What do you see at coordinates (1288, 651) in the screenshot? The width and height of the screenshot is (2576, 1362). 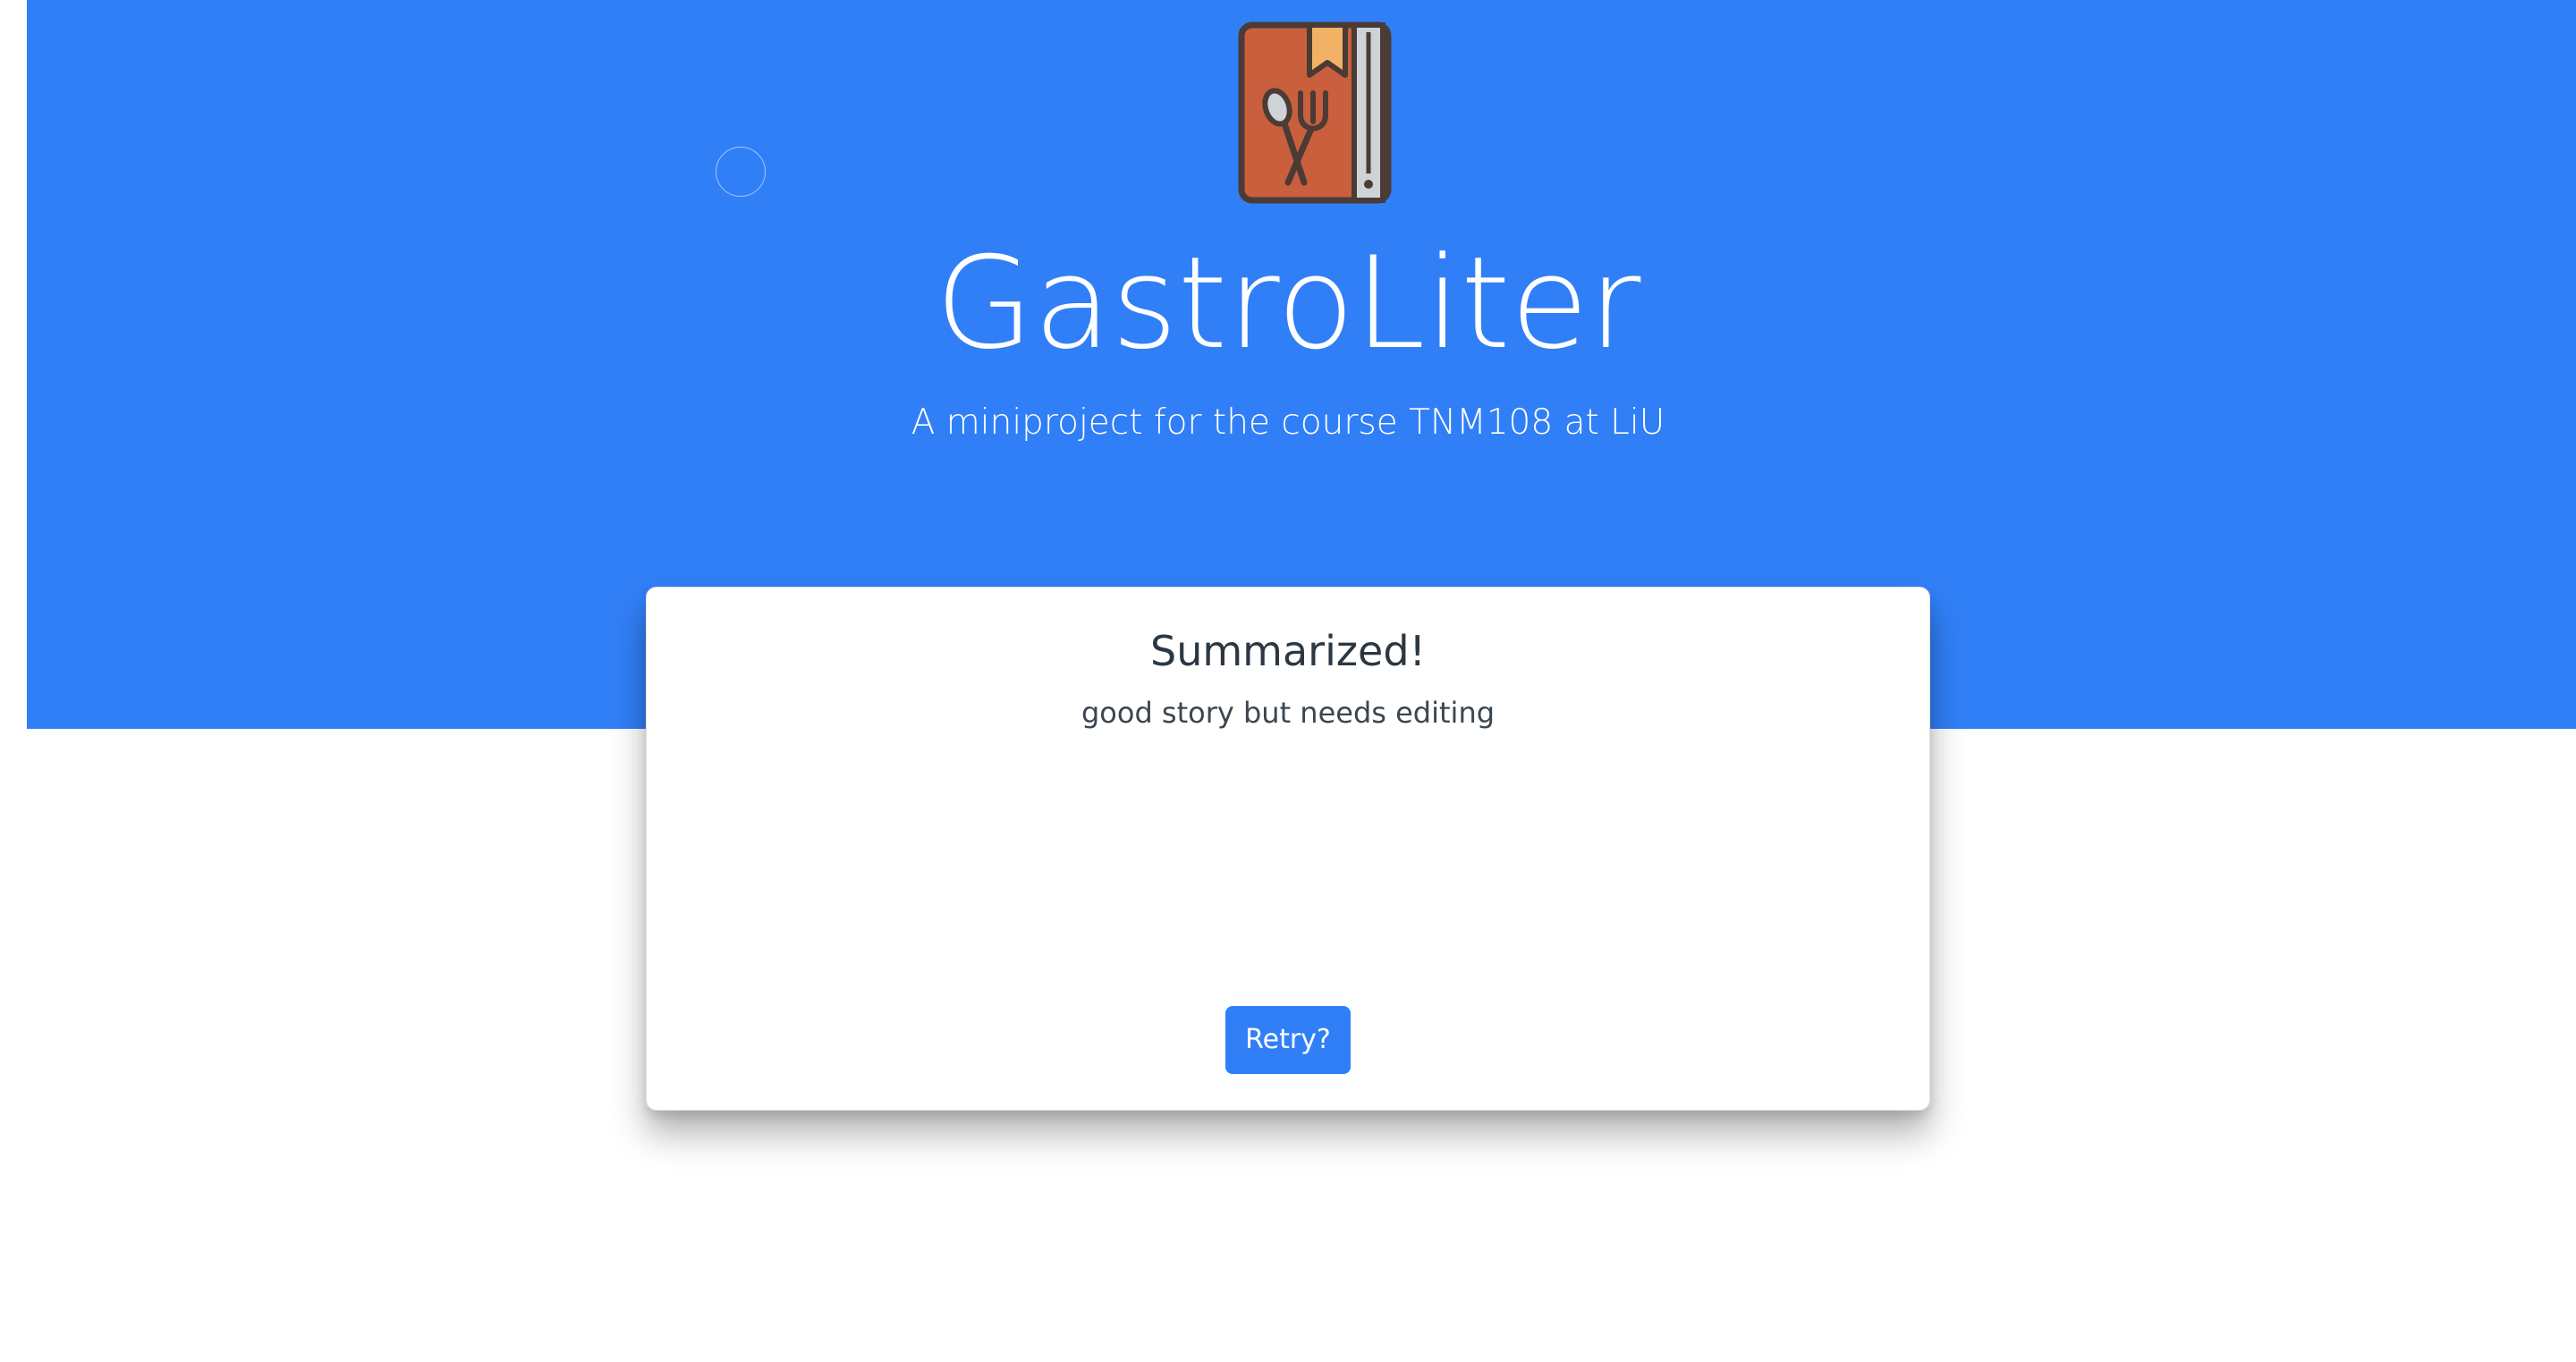 I see `summary-heading: Summarized!` at bounding box center [1288, 651].